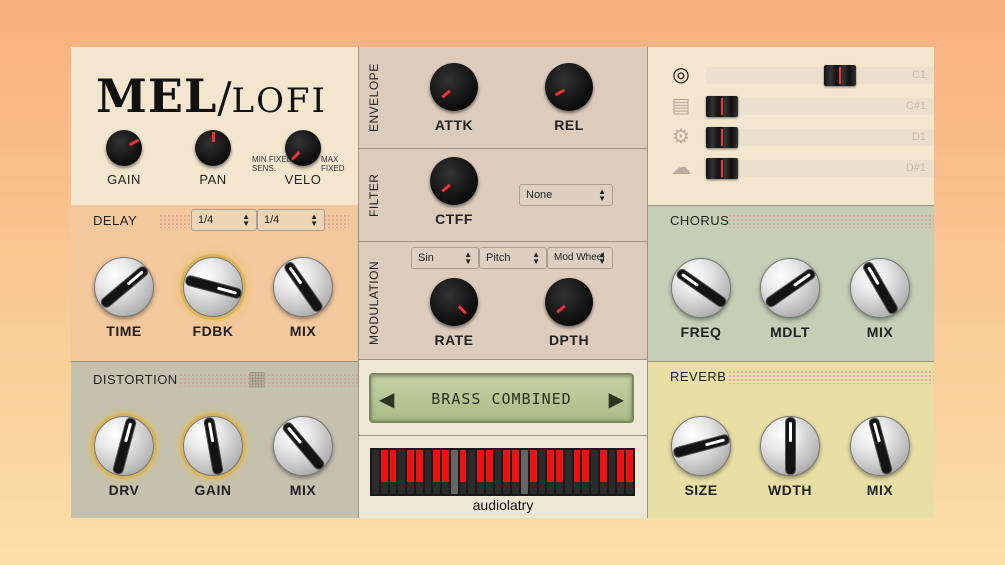 Image resolution: width=1005 pixels, height=565 pixels. I want to click on delay-sync-left-select: 1/4 ▲ ▼, so click(224, 220).